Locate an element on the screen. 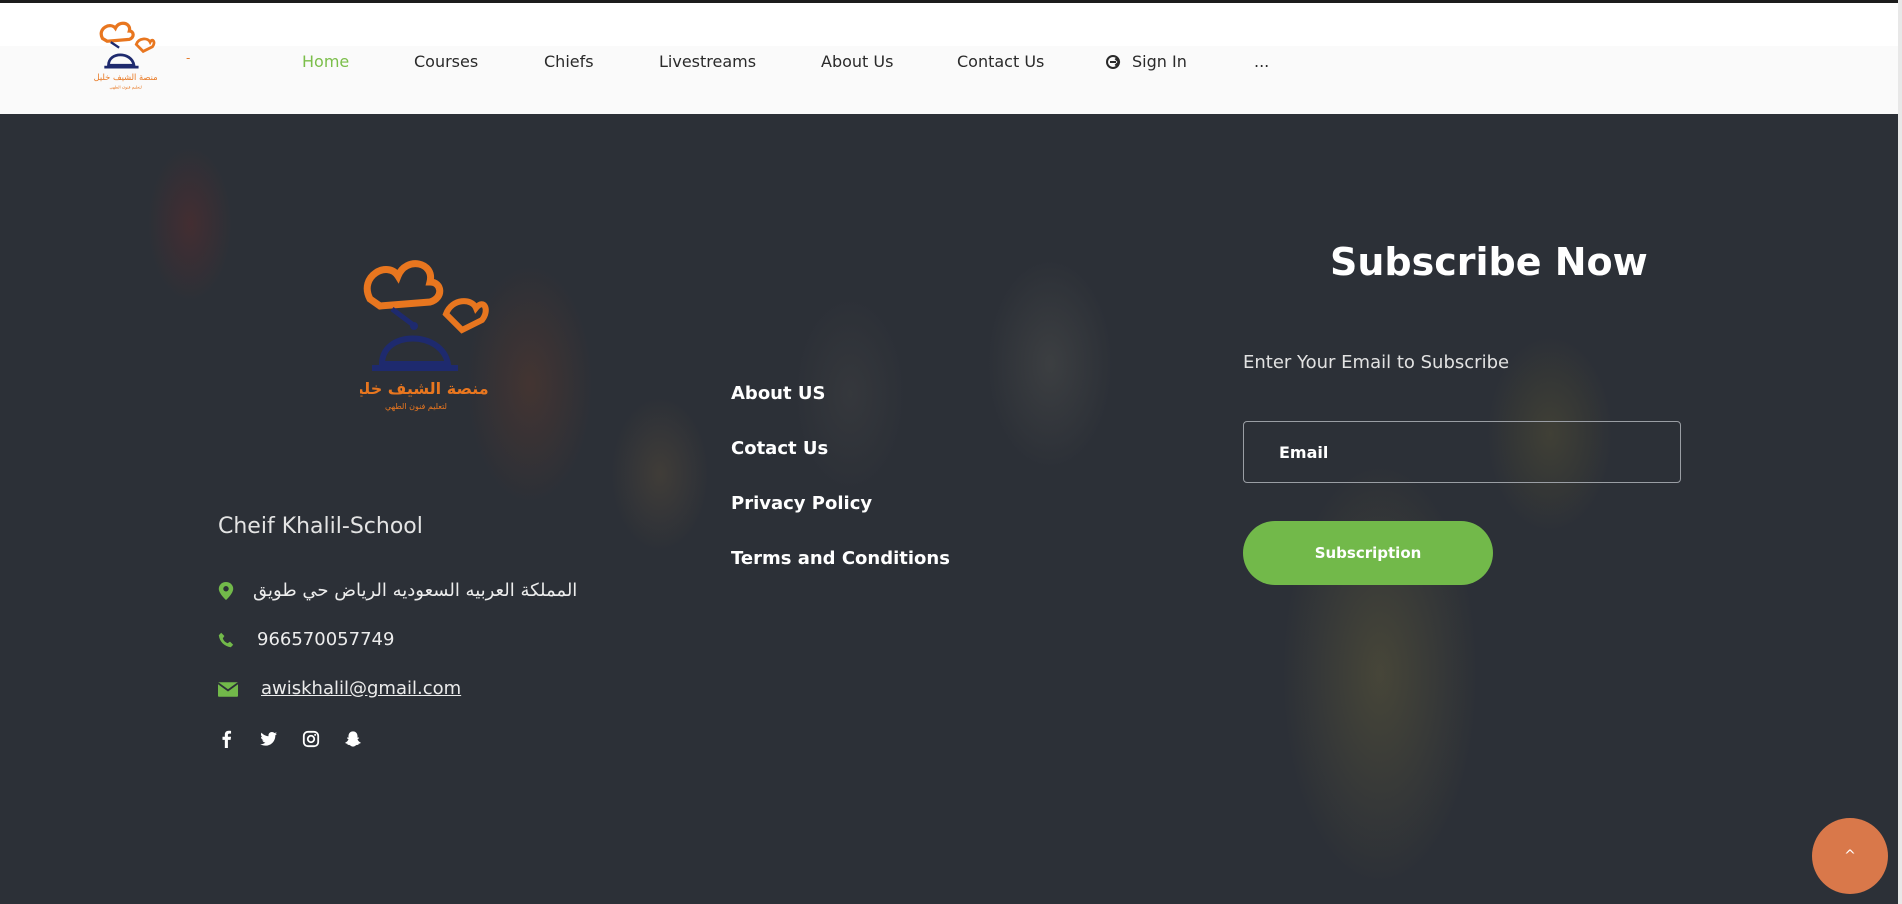 This screenshot has width=1902, height=904. instagram-icon is located at coordinates (311, 739).